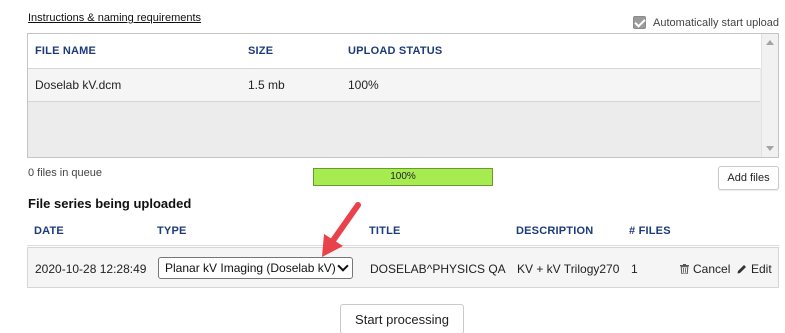 This screenshot has width=785, height=333. Describe the element at coordinates (363, 85) in the screenshot. I see `file-upload-status: 100%` at that location.